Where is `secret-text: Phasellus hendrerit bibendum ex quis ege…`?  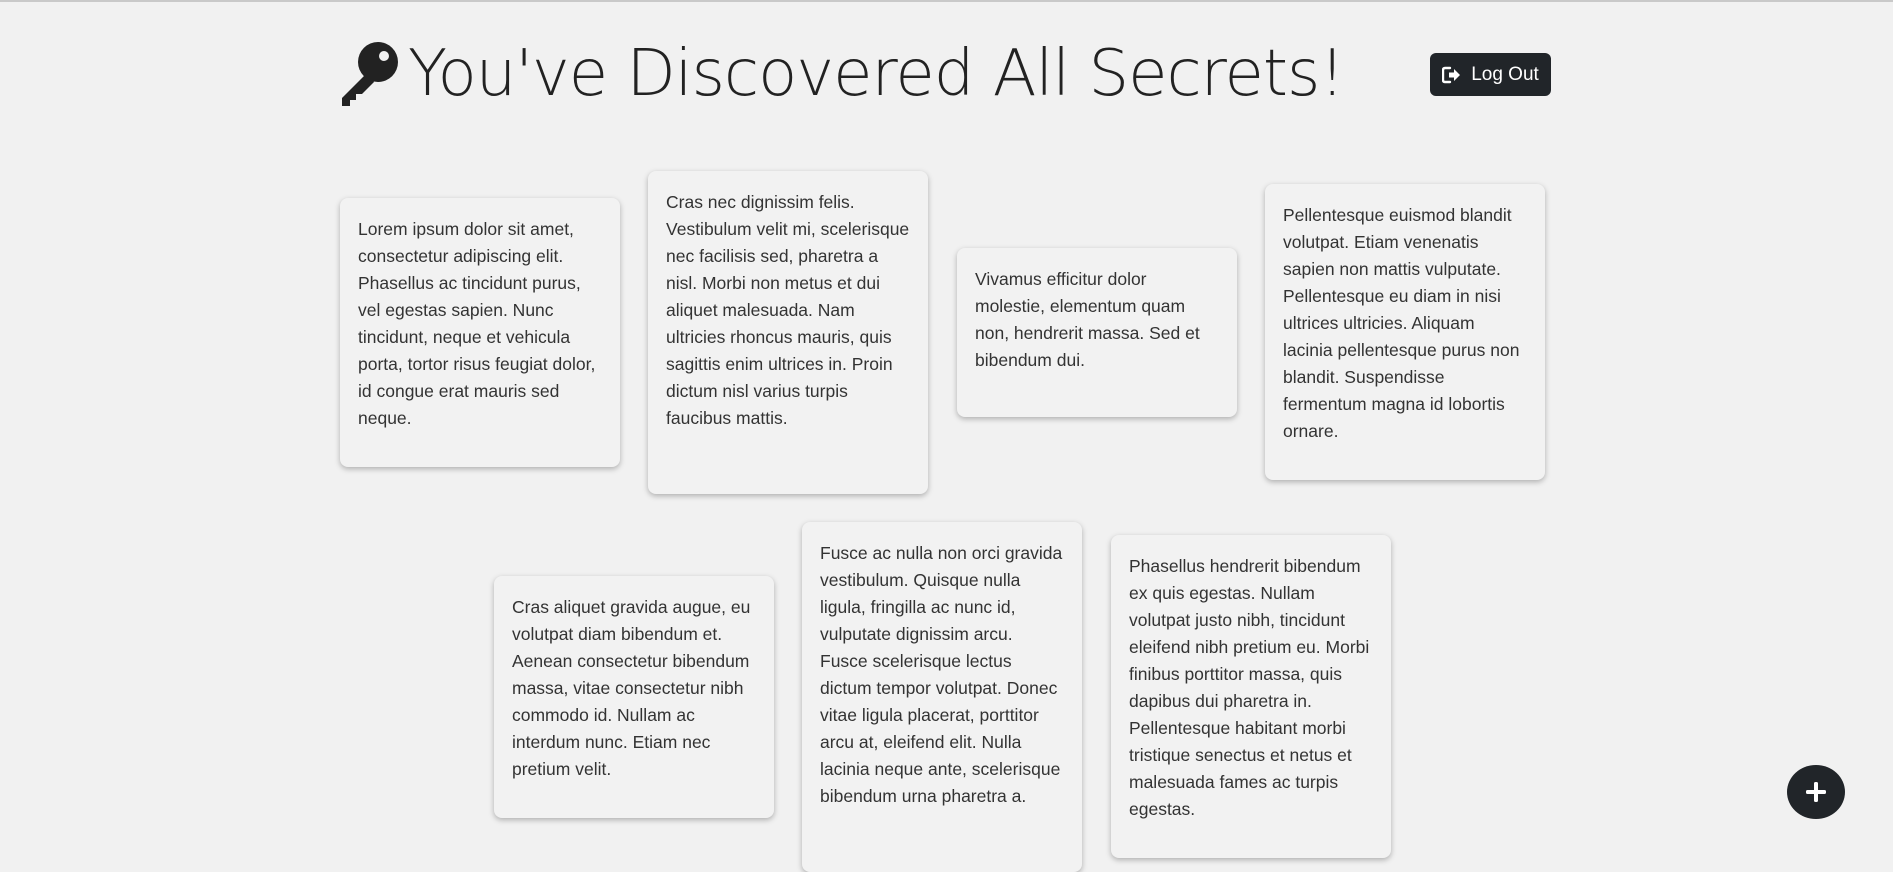
secret-text: Phasellus hendrerit bibendum ex quis ege… is located at coordinates (1249, 687).